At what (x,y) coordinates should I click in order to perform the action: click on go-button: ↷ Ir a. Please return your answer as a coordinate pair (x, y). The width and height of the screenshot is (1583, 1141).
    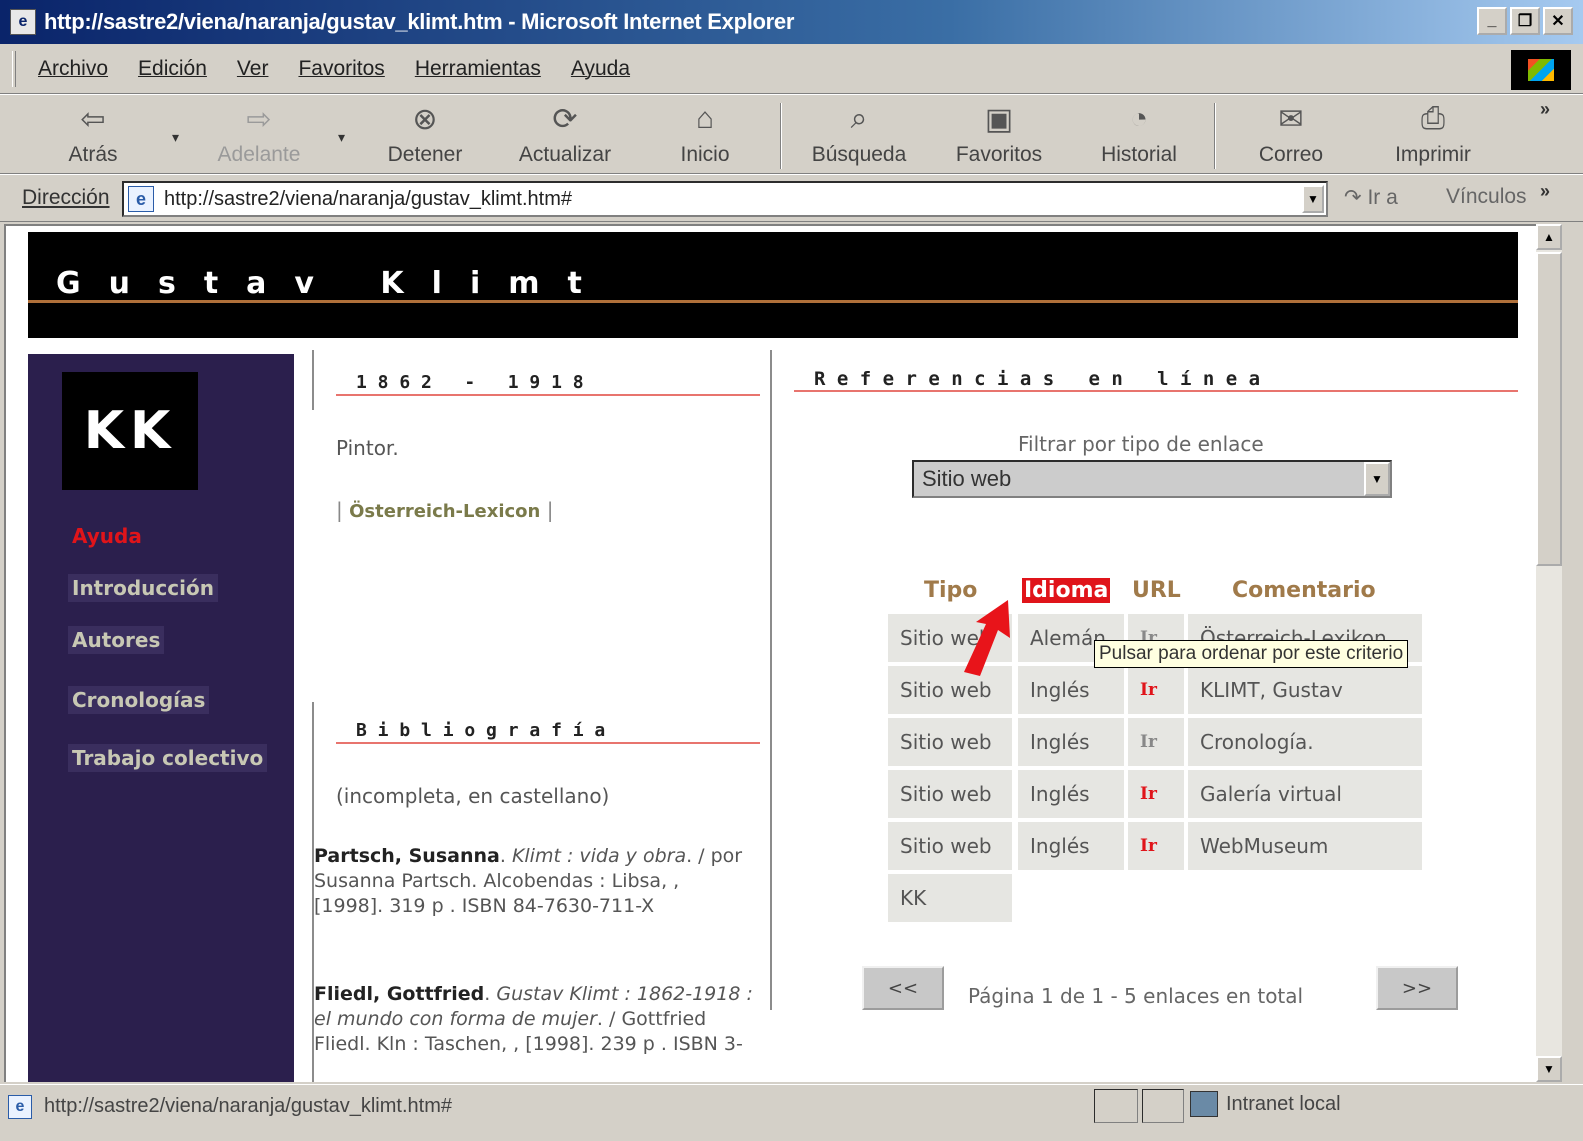
    Looking at the image, I should click on (1371, 197).